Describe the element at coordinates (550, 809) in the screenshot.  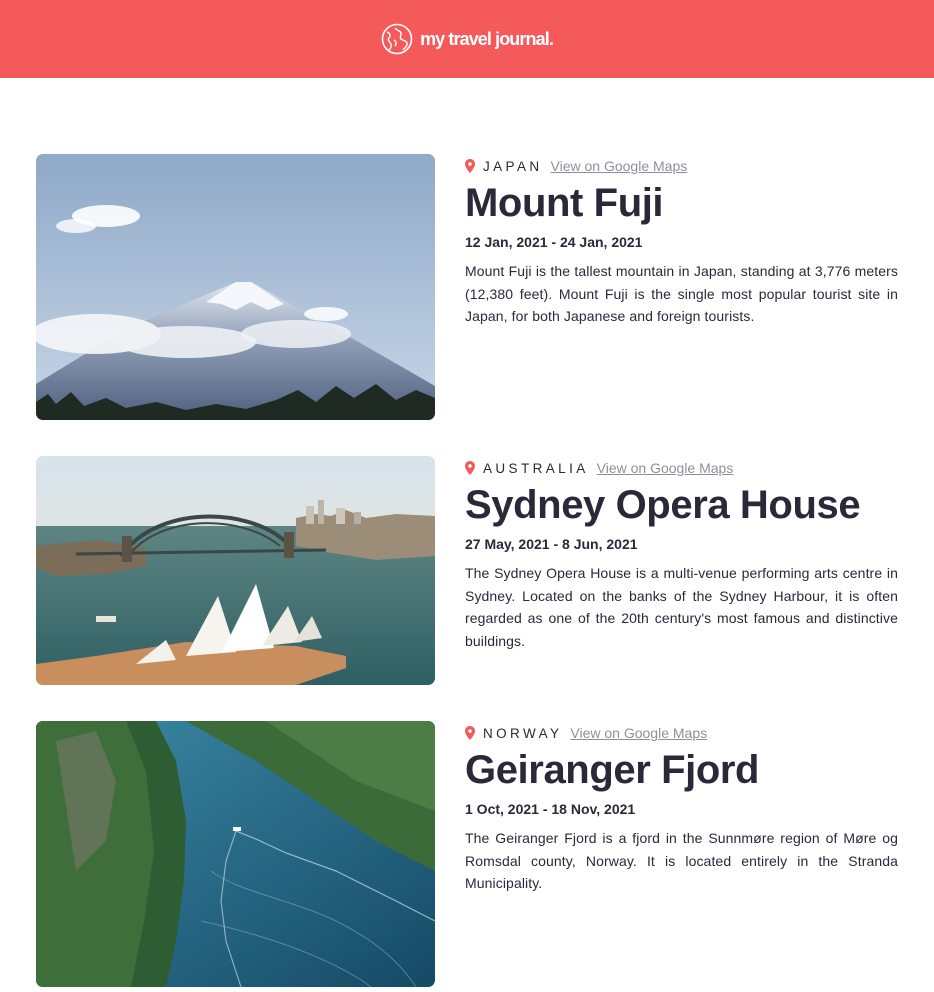
I see `entry-dates: 1 Oct, 2021 - 18 Nov, 2021` at that location.